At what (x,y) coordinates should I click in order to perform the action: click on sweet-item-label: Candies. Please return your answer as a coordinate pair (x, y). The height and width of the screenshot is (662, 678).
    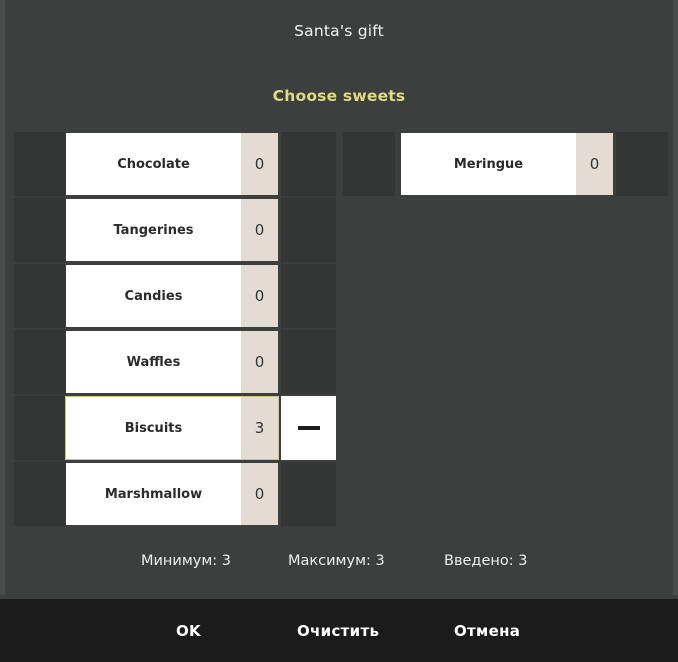
    Looking at the image, I should click on (153, 296).